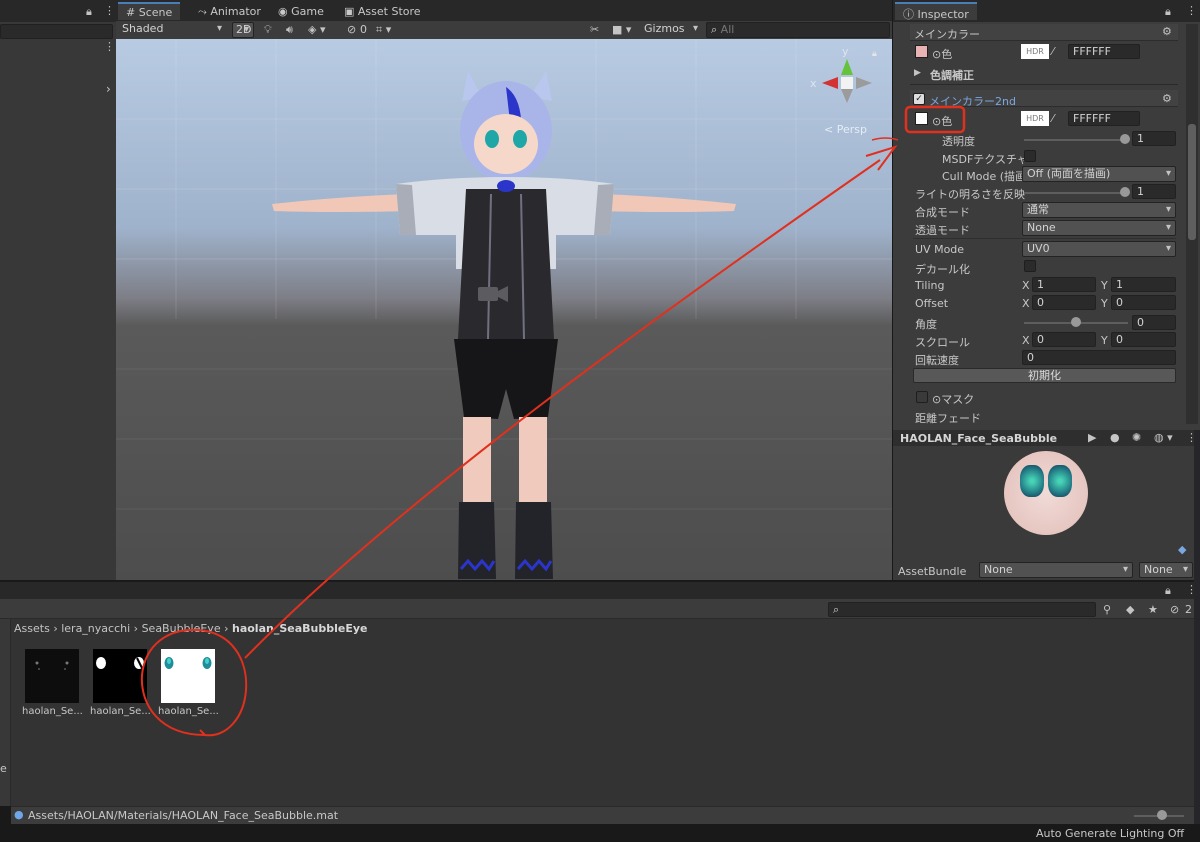  Describe the element at coordinates (1104, 51) in the screenshot. I see `main-color-hex-field: FFFFFF` at that location.